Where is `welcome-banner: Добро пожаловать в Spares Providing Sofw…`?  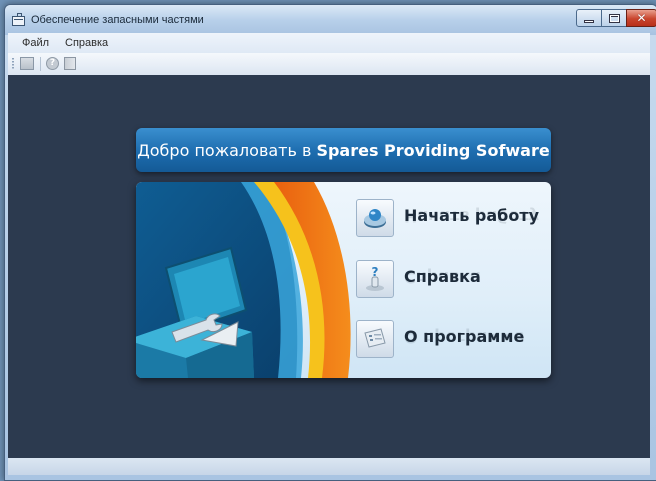
welcome-banner: Добро пожаловать в Spares Providing Sofw… is located at coordinates (343, 150).